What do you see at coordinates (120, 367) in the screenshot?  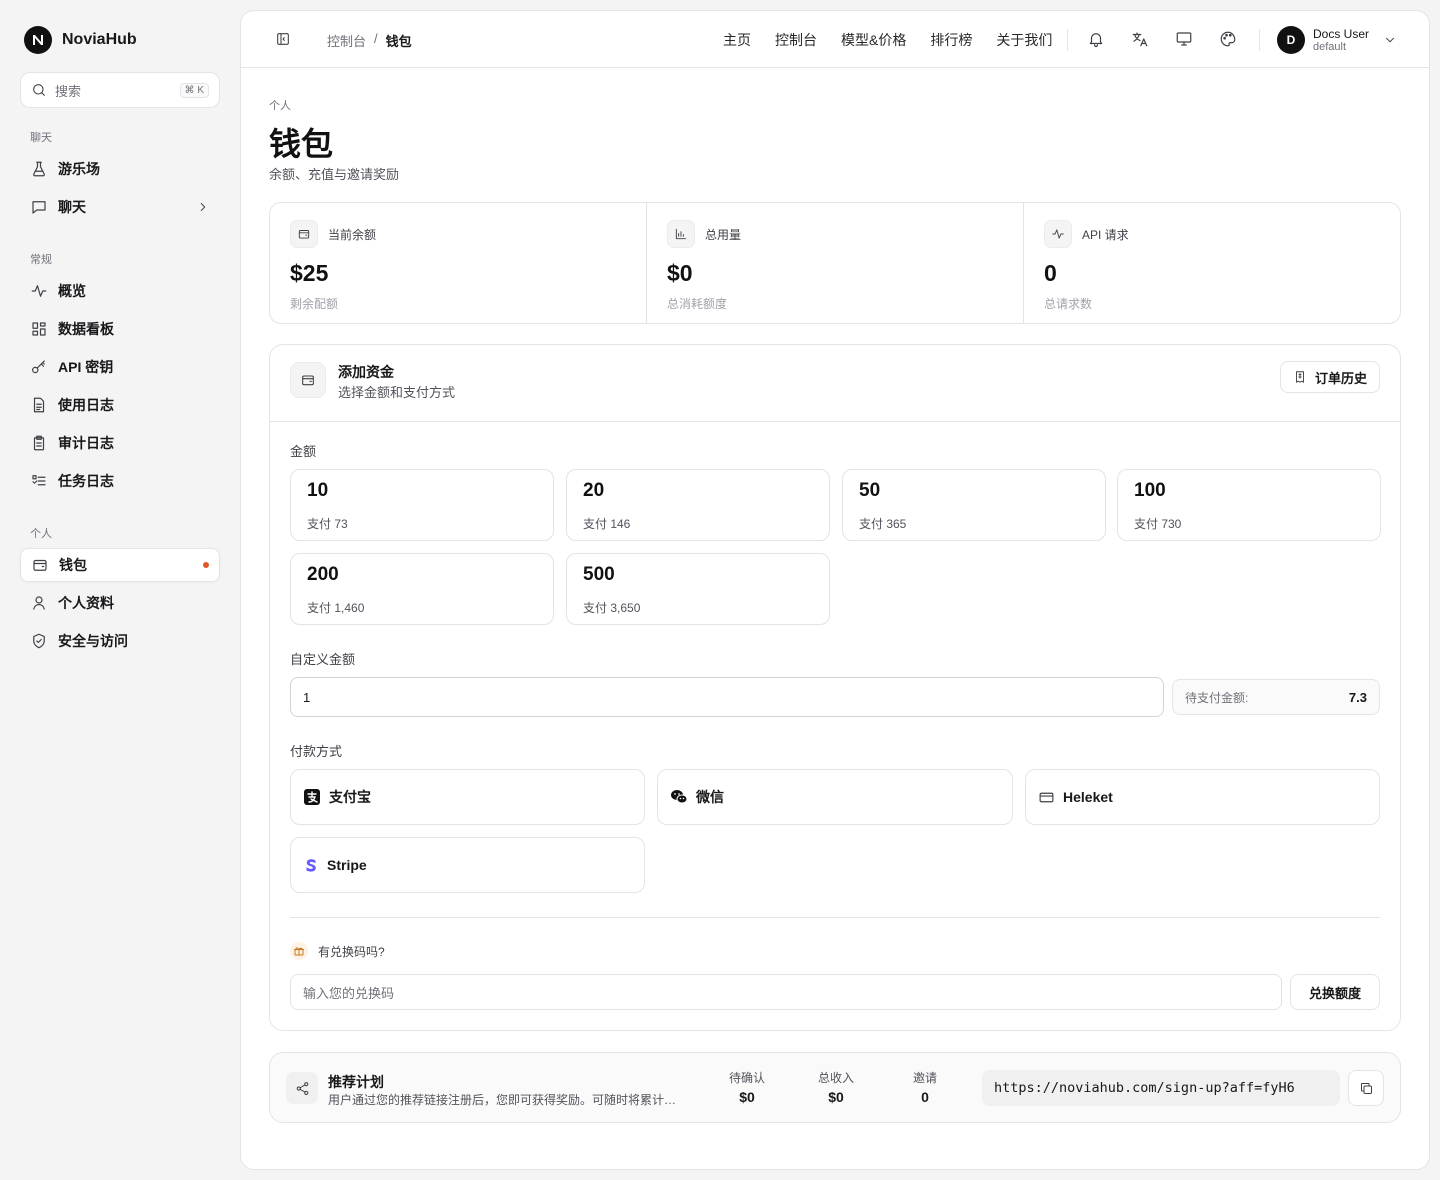 I see `sidebar-item-api-keys: API 密钥` at bounding box center [120, 367].